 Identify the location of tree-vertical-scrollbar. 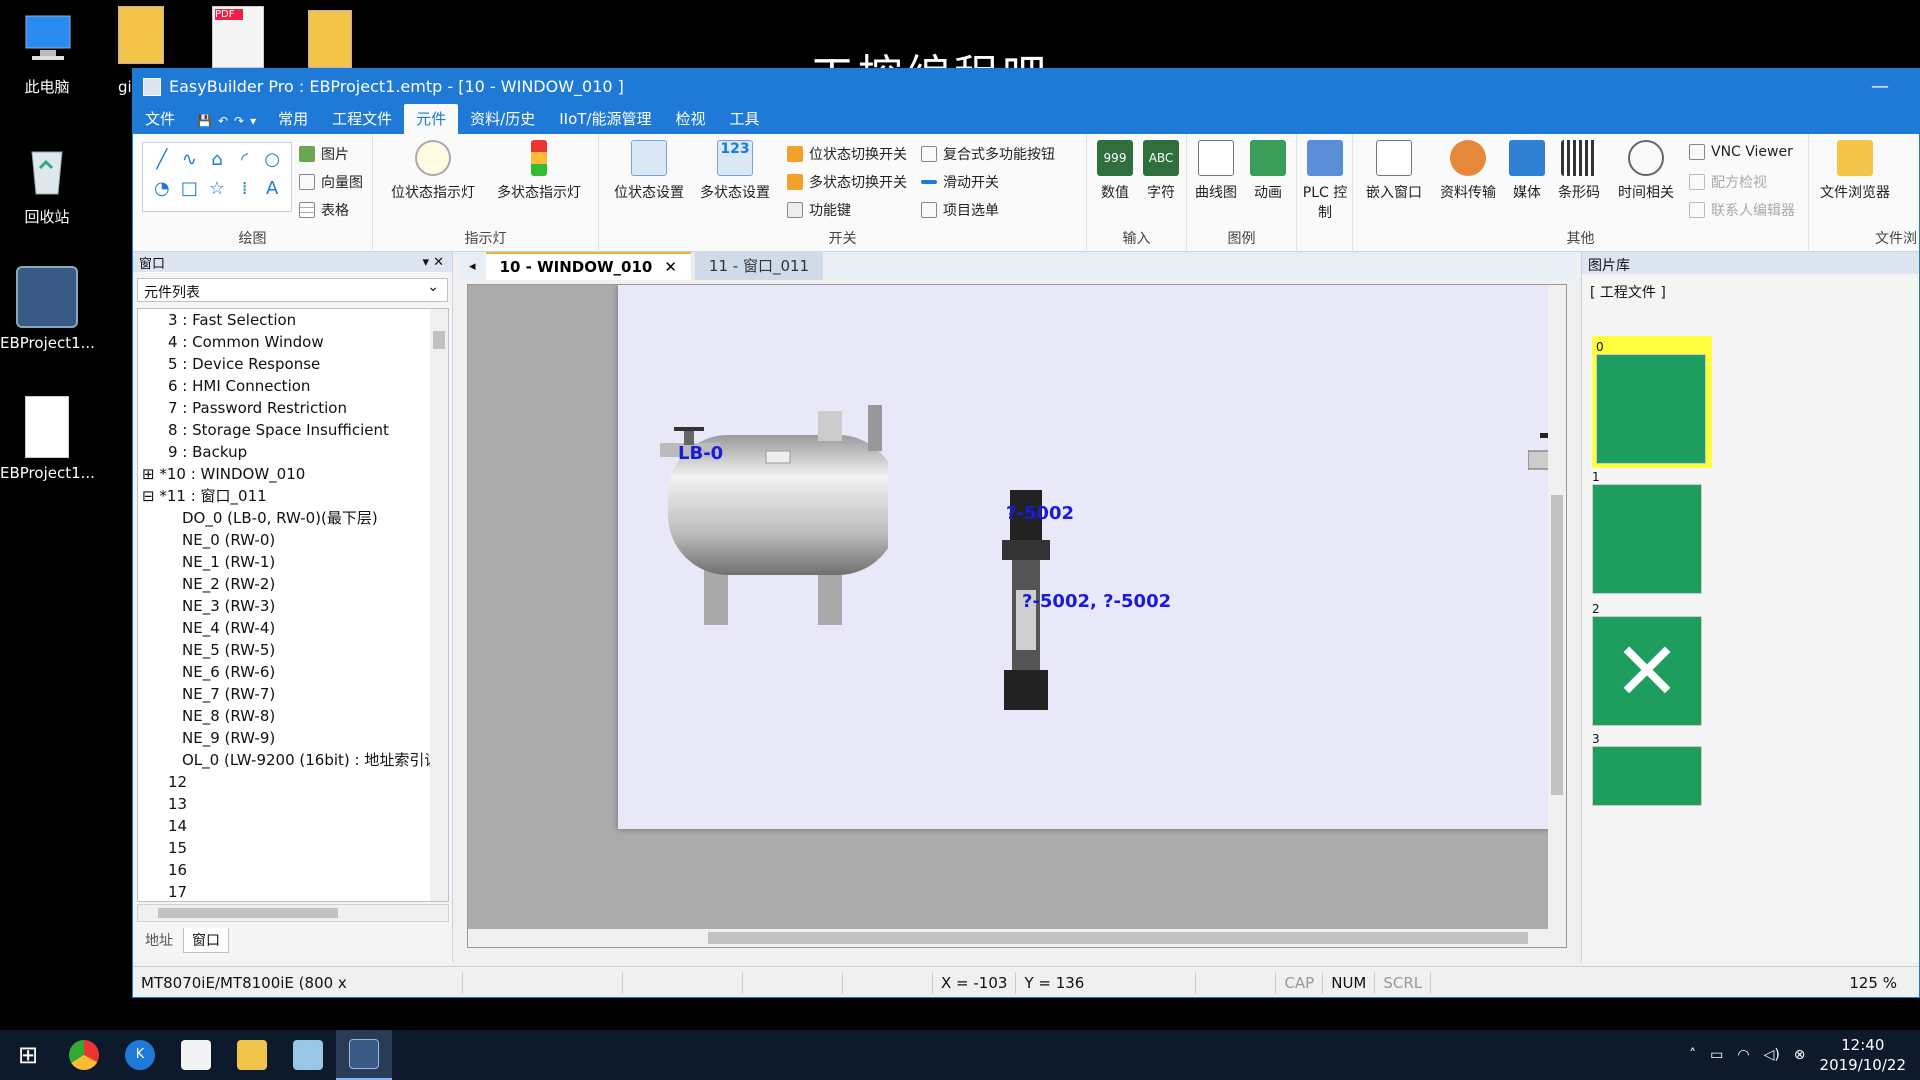
(439, 605).